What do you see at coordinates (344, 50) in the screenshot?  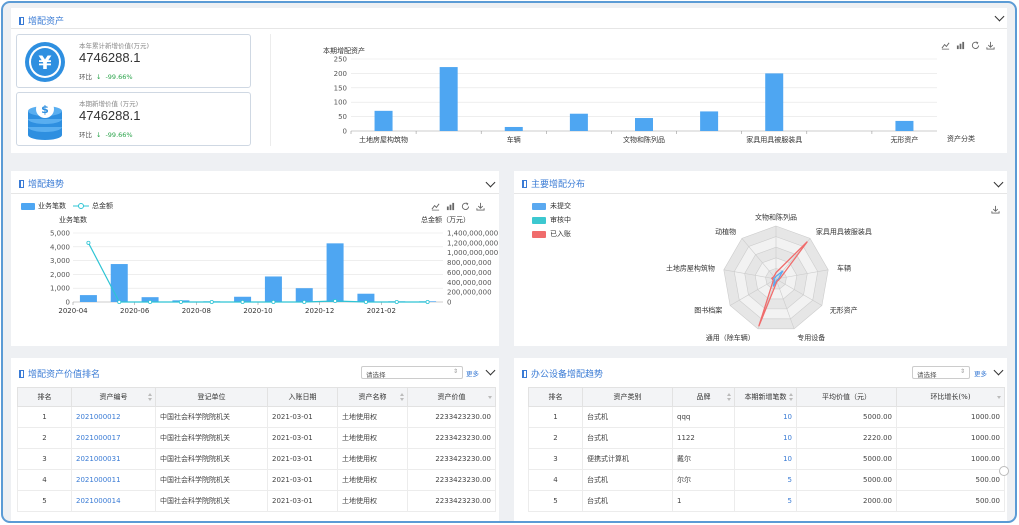 I see `chart-series-label: 本期增配资产` at bounding box center [344, 50].